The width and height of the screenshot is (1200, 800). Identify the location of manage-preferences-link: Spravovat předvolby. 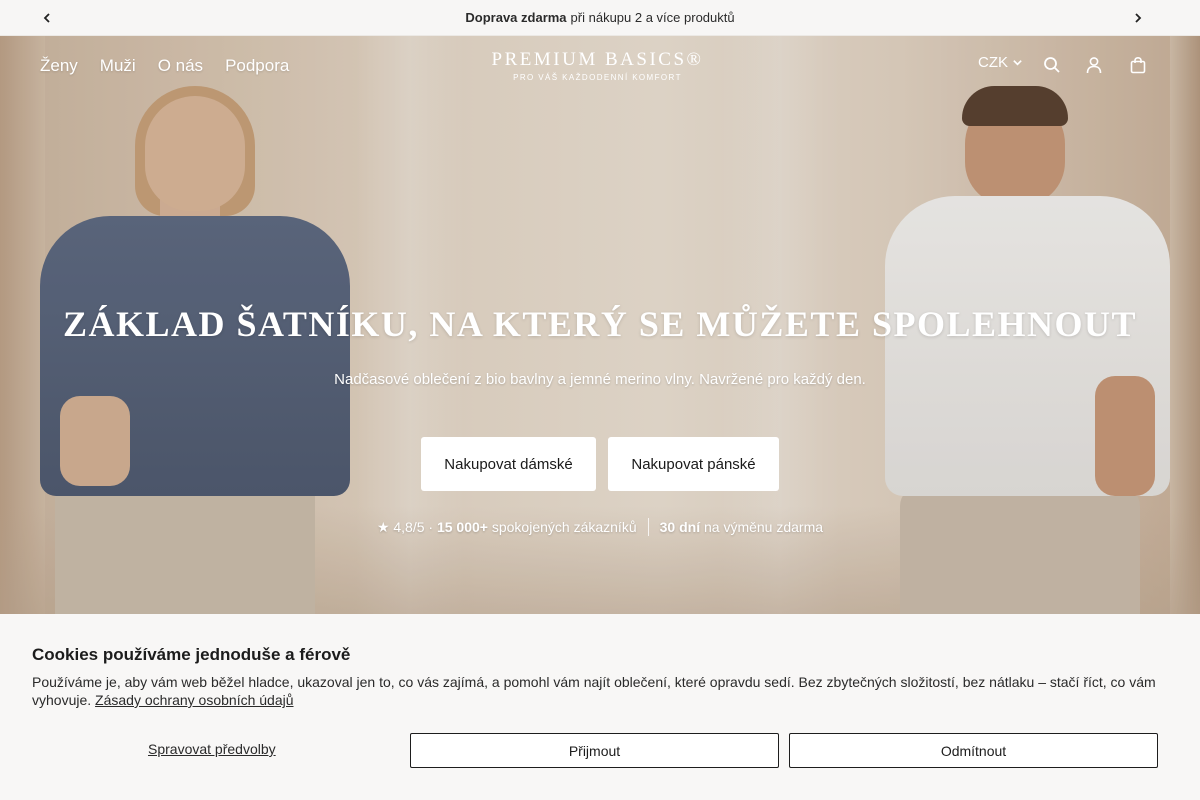
(212, 749).